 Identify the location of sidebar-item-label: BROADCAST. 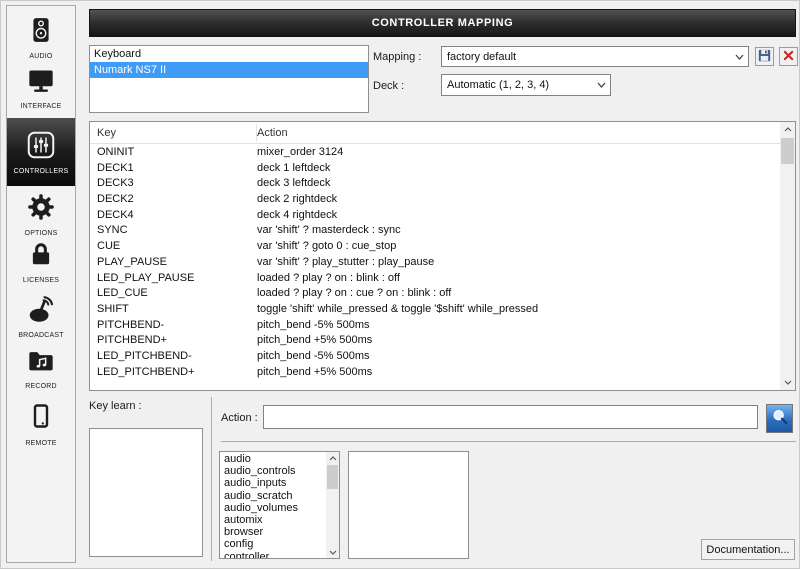
(41, 335).